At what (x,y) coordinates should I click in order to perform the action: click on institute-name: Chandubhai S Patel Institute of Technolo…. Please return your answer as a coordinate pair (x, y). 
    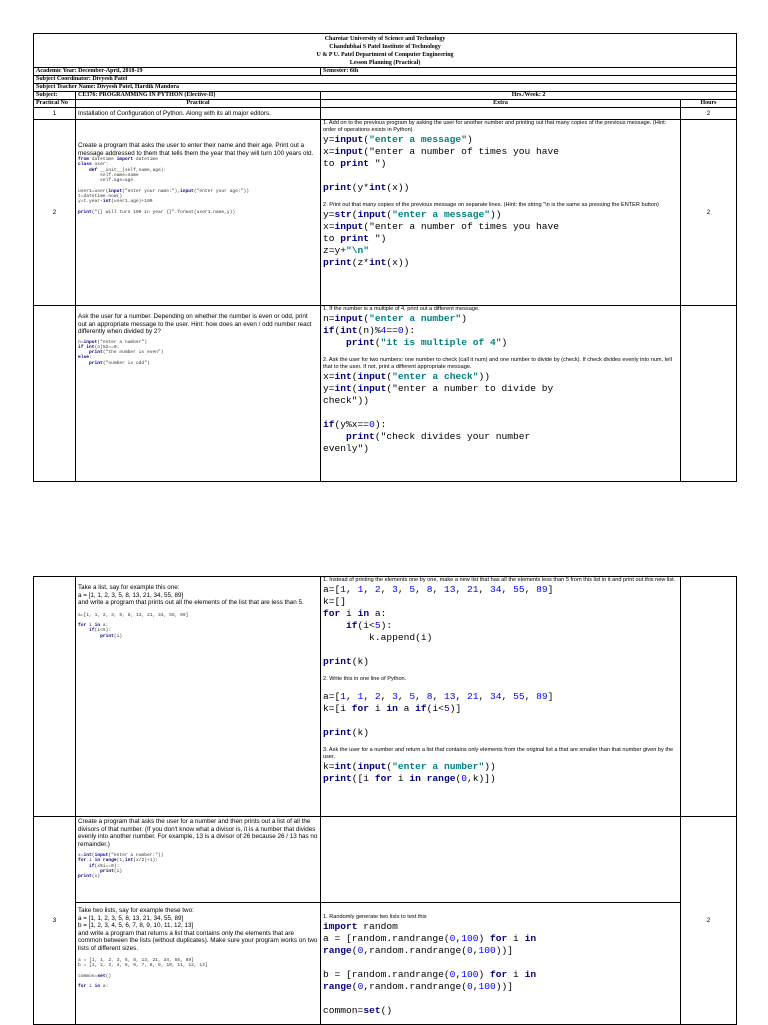
    Looking at the image, I should click on (385, 47).